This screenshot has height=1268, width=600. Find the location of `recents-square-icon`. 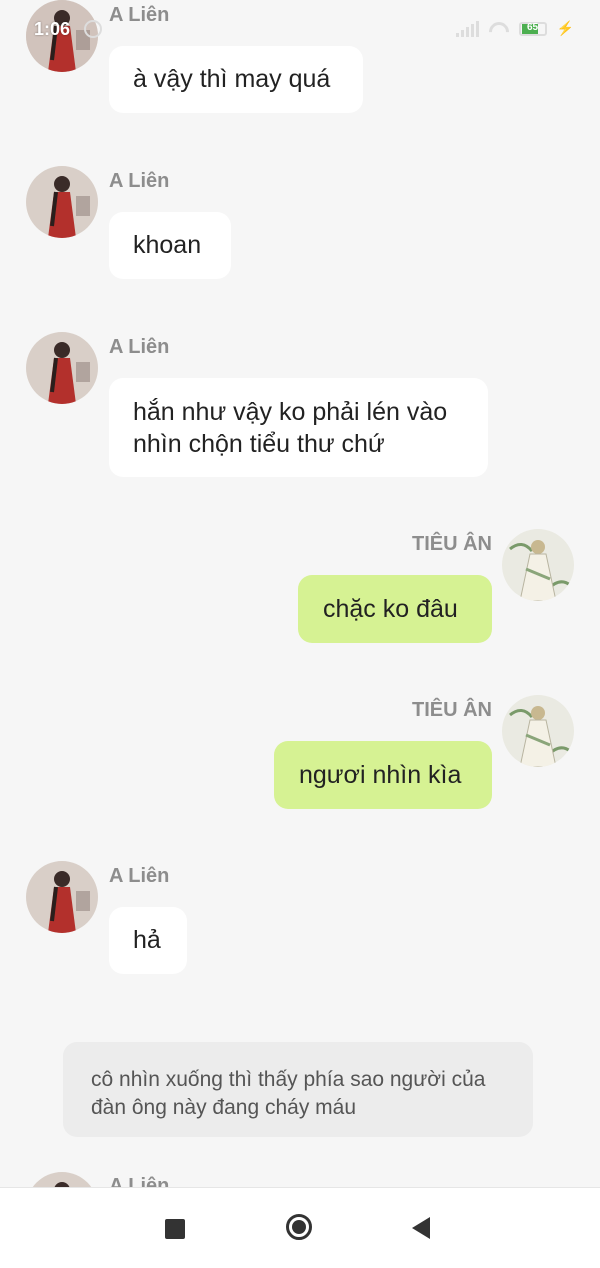

recents-square-icon is located at coordinates (175, 1229).